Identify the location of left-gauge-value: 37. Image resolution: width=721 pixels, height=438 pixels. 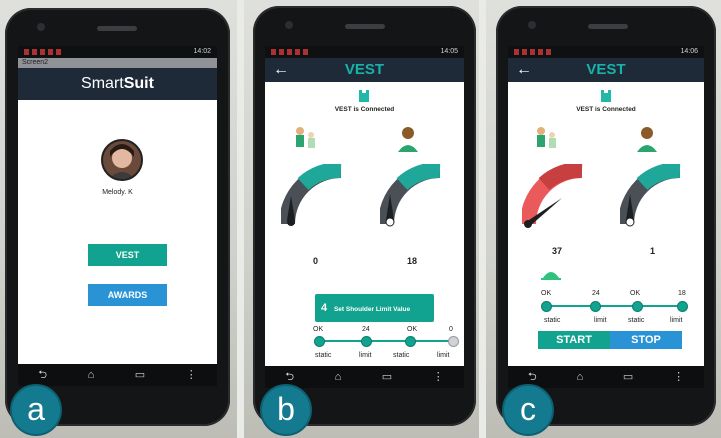
(557, 251).